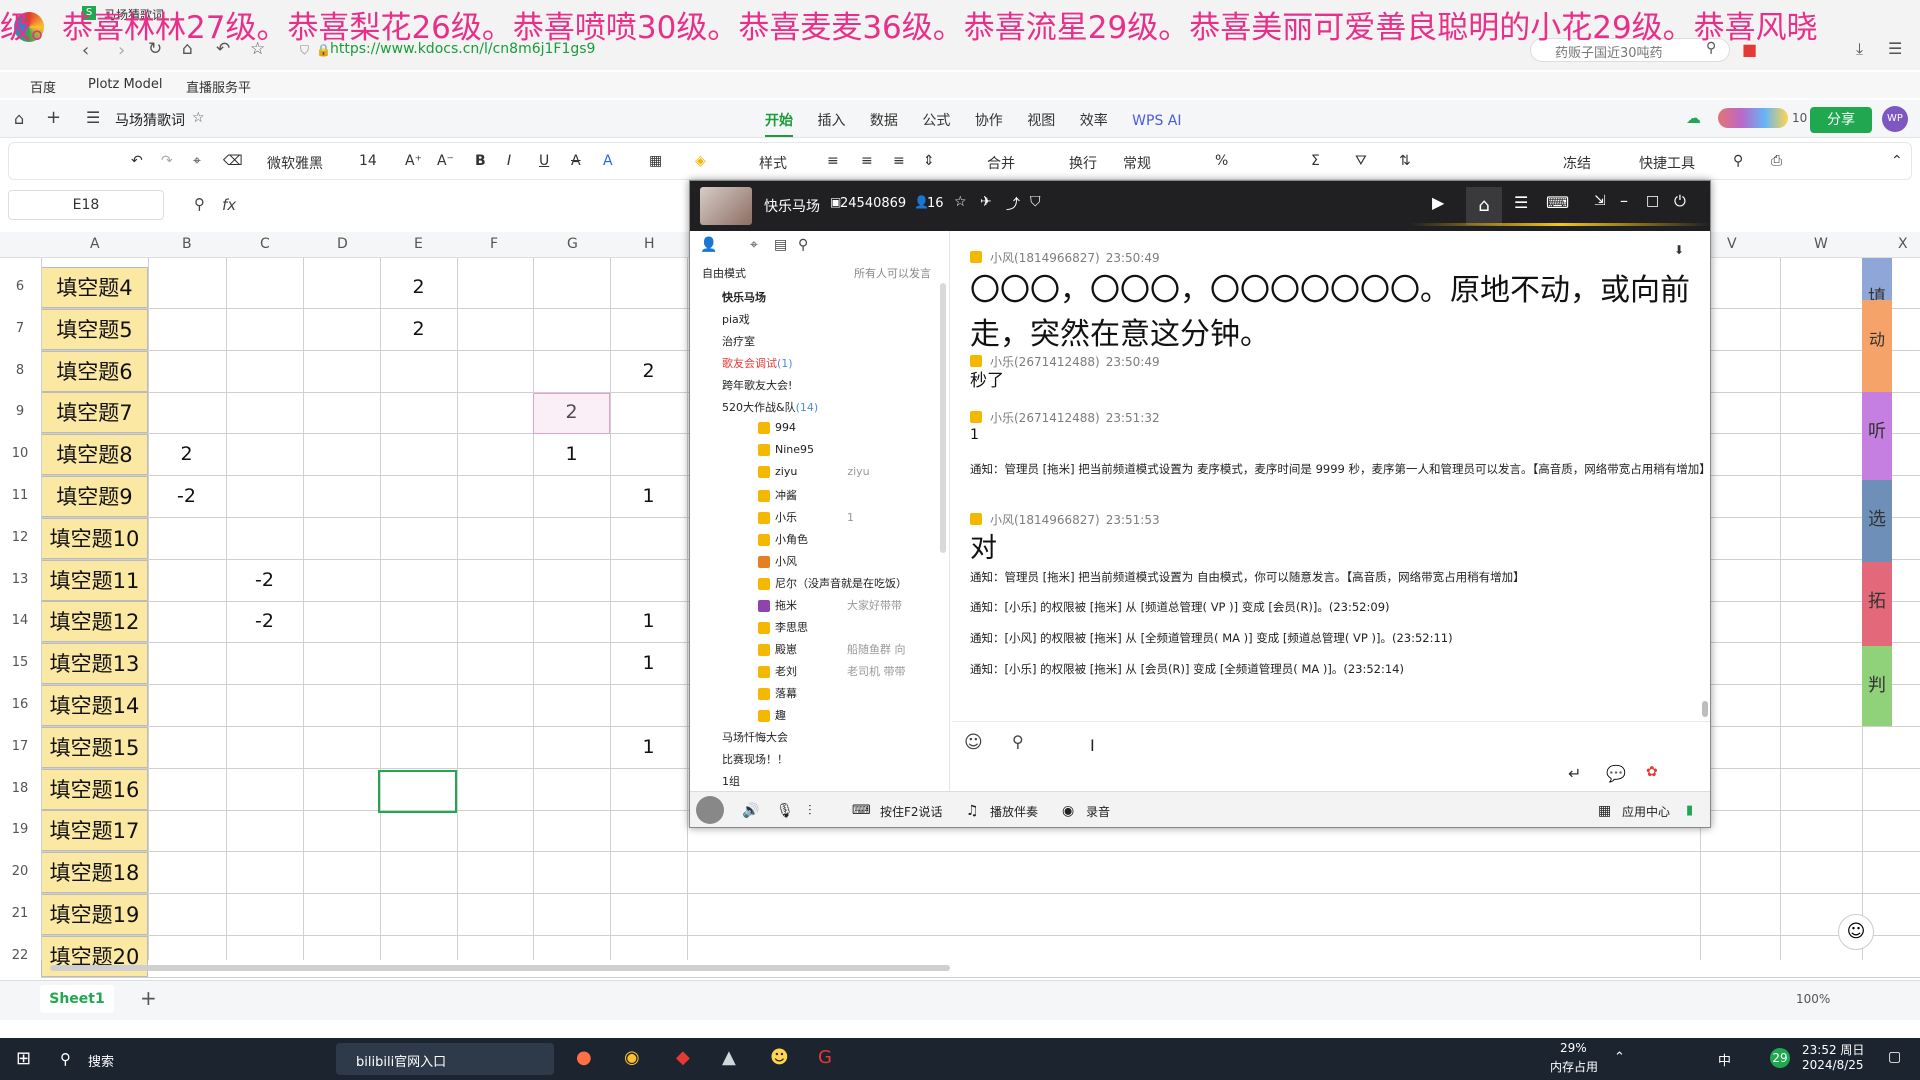 This screenshot has height=1080, width=1920. Describe the element at coordinates (861, 810) in the screenshot. I see `f2-icon: ⌨` at that location.